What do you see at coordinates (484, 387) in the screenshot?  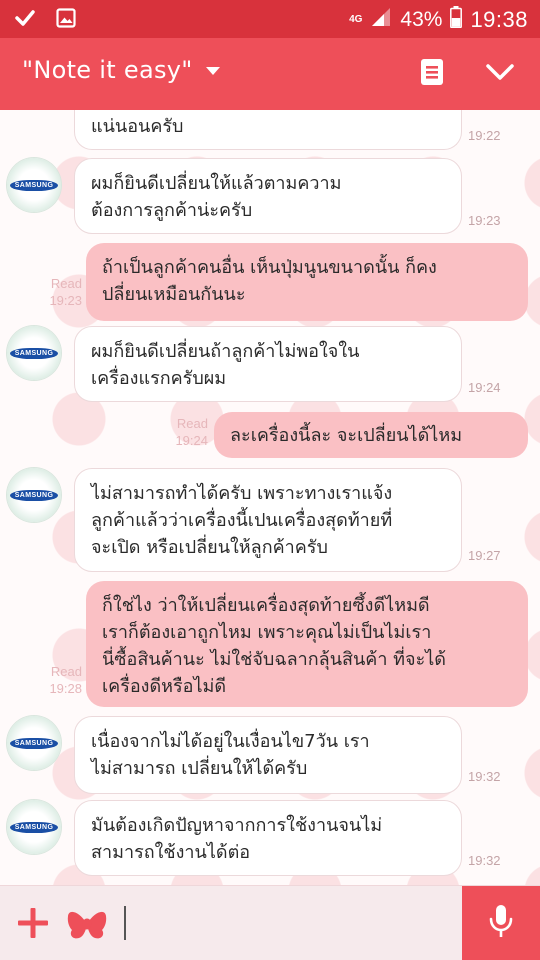 I see `message-time: 19:24` at bounding box center [484, 387].